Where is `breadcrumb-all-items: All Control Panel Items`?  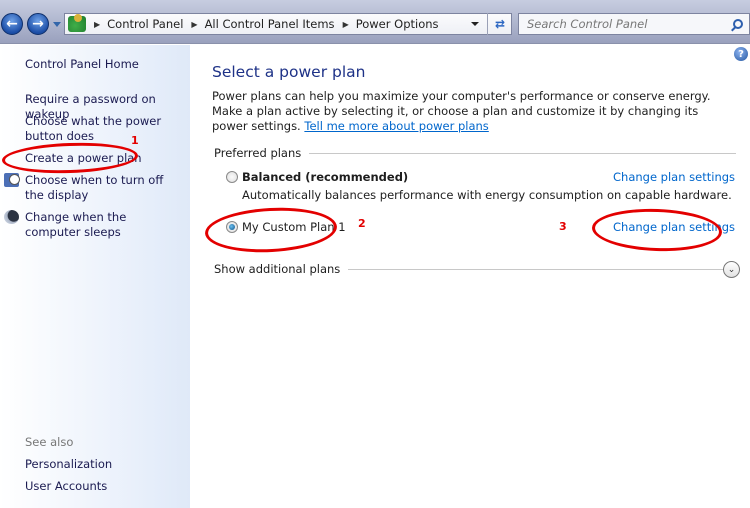 breadcrumb-all-items: All Control Panel Items is located at coordinates (270, 24).